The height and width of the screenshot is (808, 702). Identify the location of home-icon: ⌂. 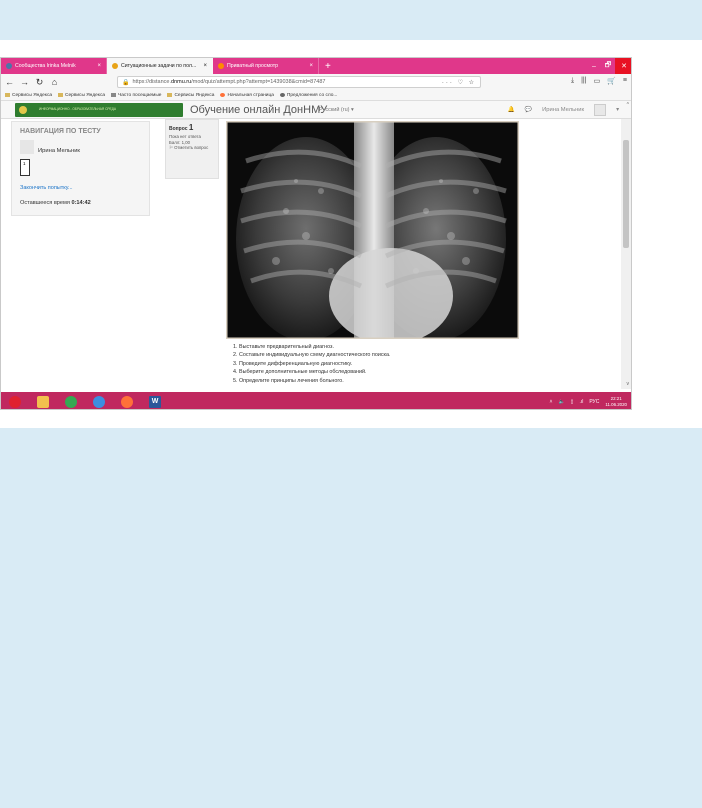
(54, 82).